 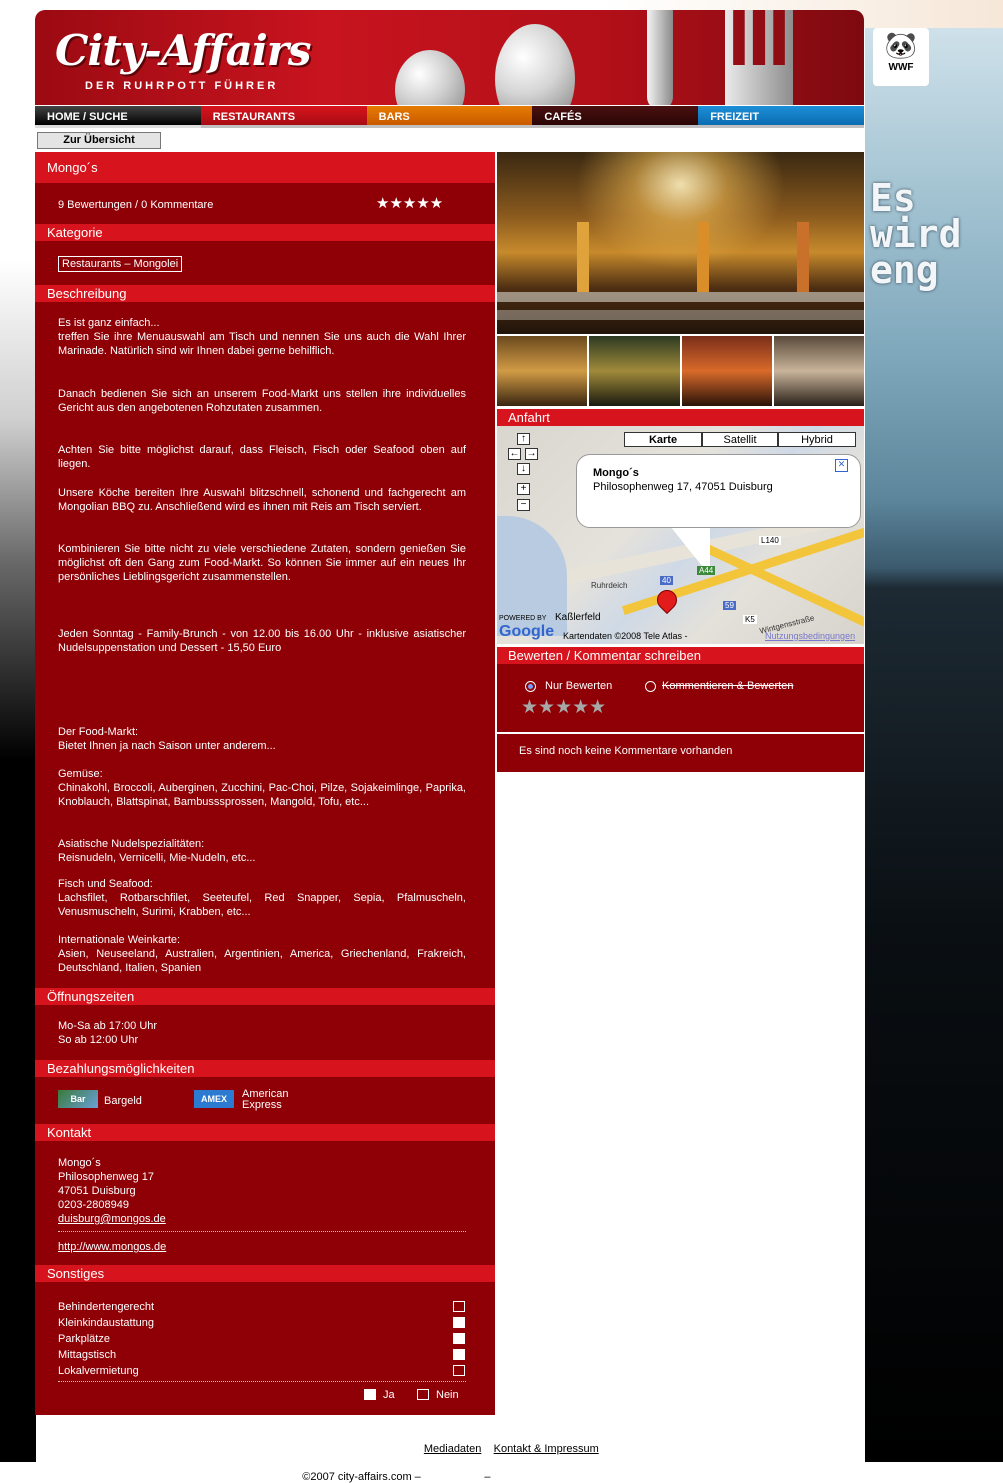 I want to click on back-to-overview-button: Zur Übersicht, so click(x=99, y=140).